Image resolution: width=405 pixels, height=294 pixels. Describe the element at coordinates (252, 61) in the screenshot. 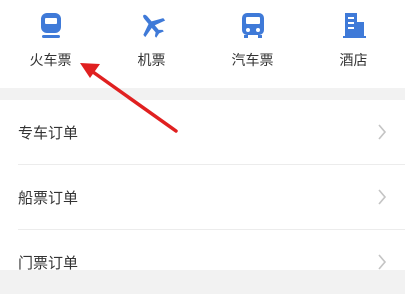

I see `category-label: 汽车票` at that location.